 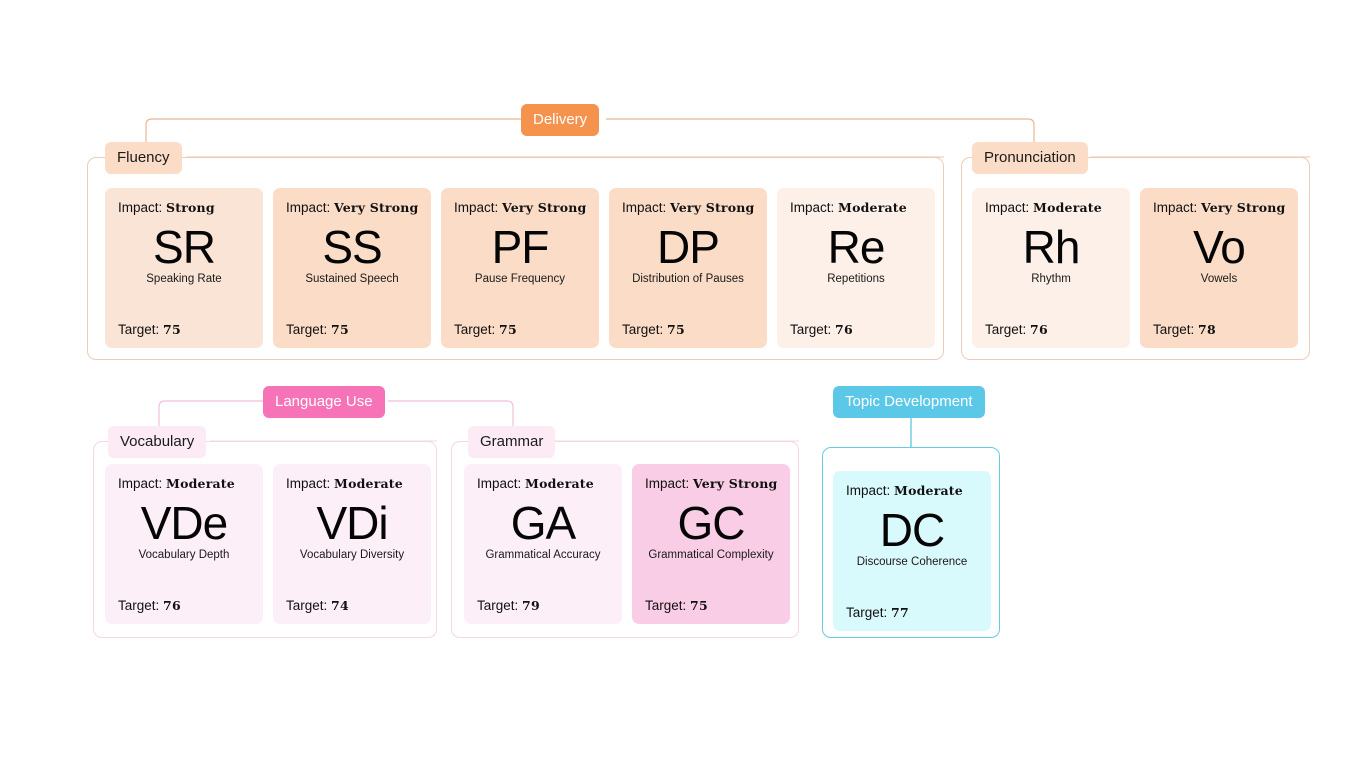 What do you see at coordinates (1219, 247) in the screenshot?
I see `card-abbreviation: Vo` at bounding box center [1219, 247].